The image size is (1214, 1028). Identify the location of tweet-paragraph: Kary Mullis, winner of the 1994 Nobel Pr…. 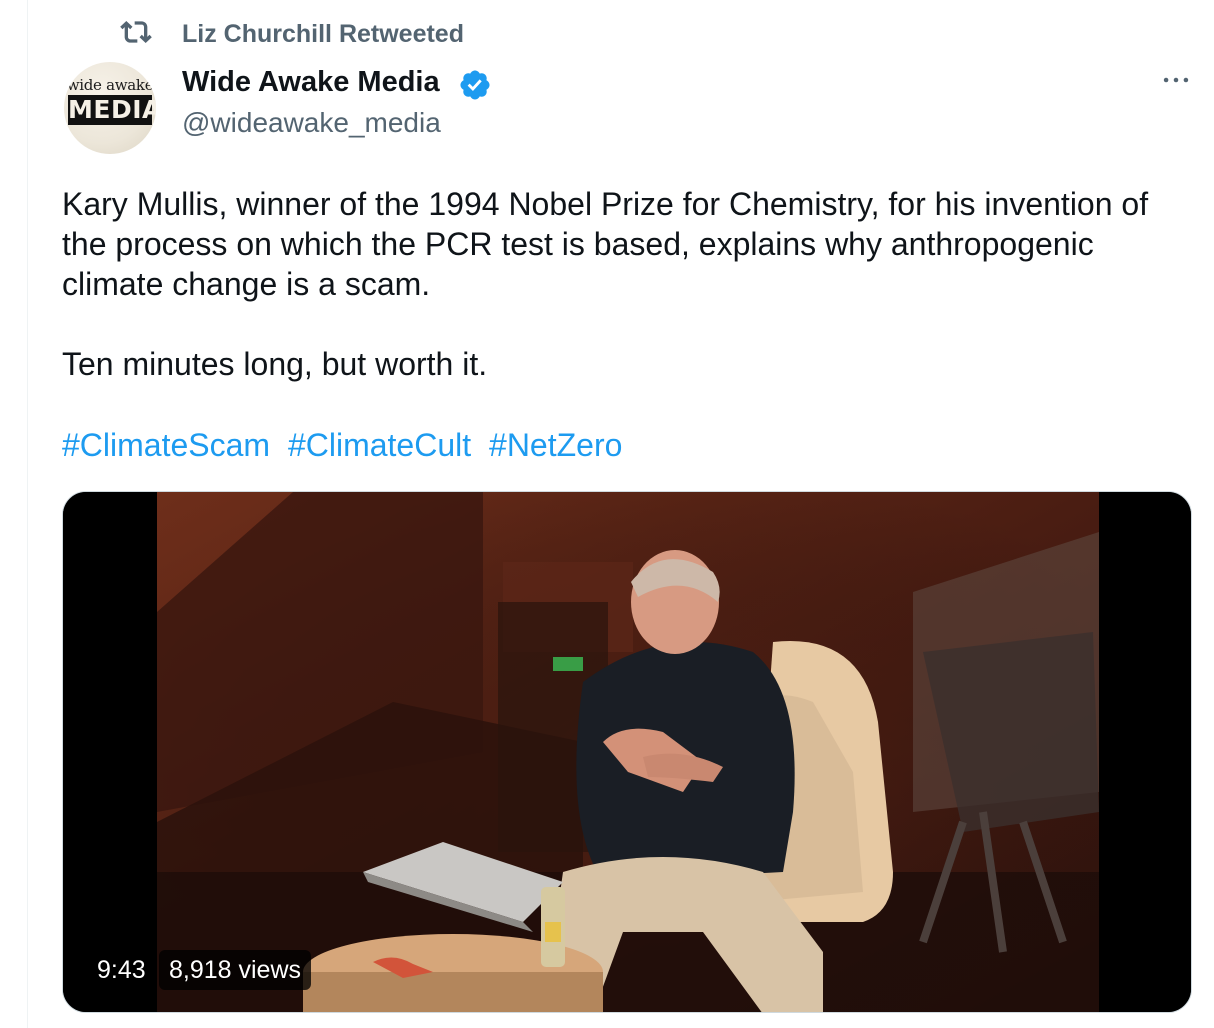
(605, 244).